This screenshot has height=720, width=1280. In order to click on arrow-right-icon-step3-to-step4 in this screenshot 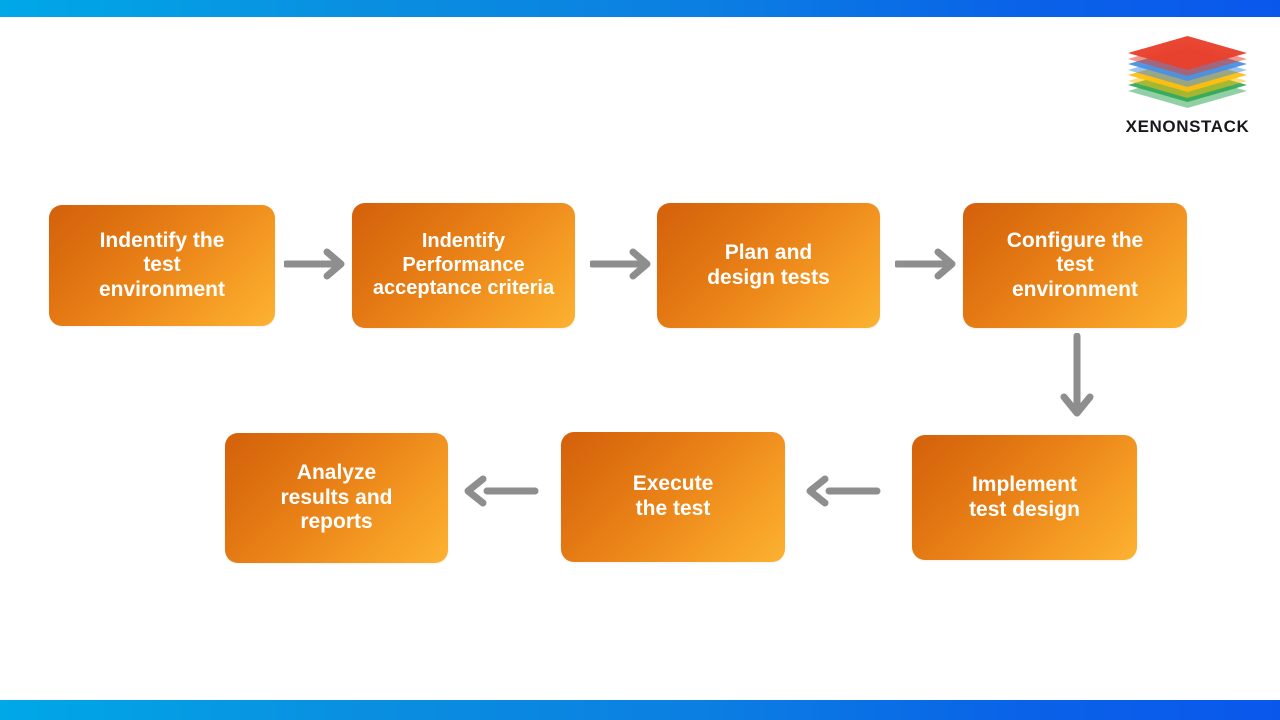, I will do `click(926, 264)`.